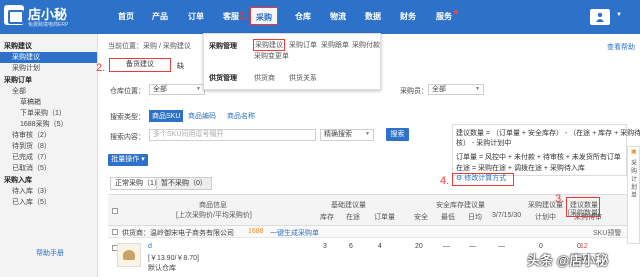 This screenshot has height=277, width=640. I want to click on search-content-label: 搜索内容：, so click(127, 137).